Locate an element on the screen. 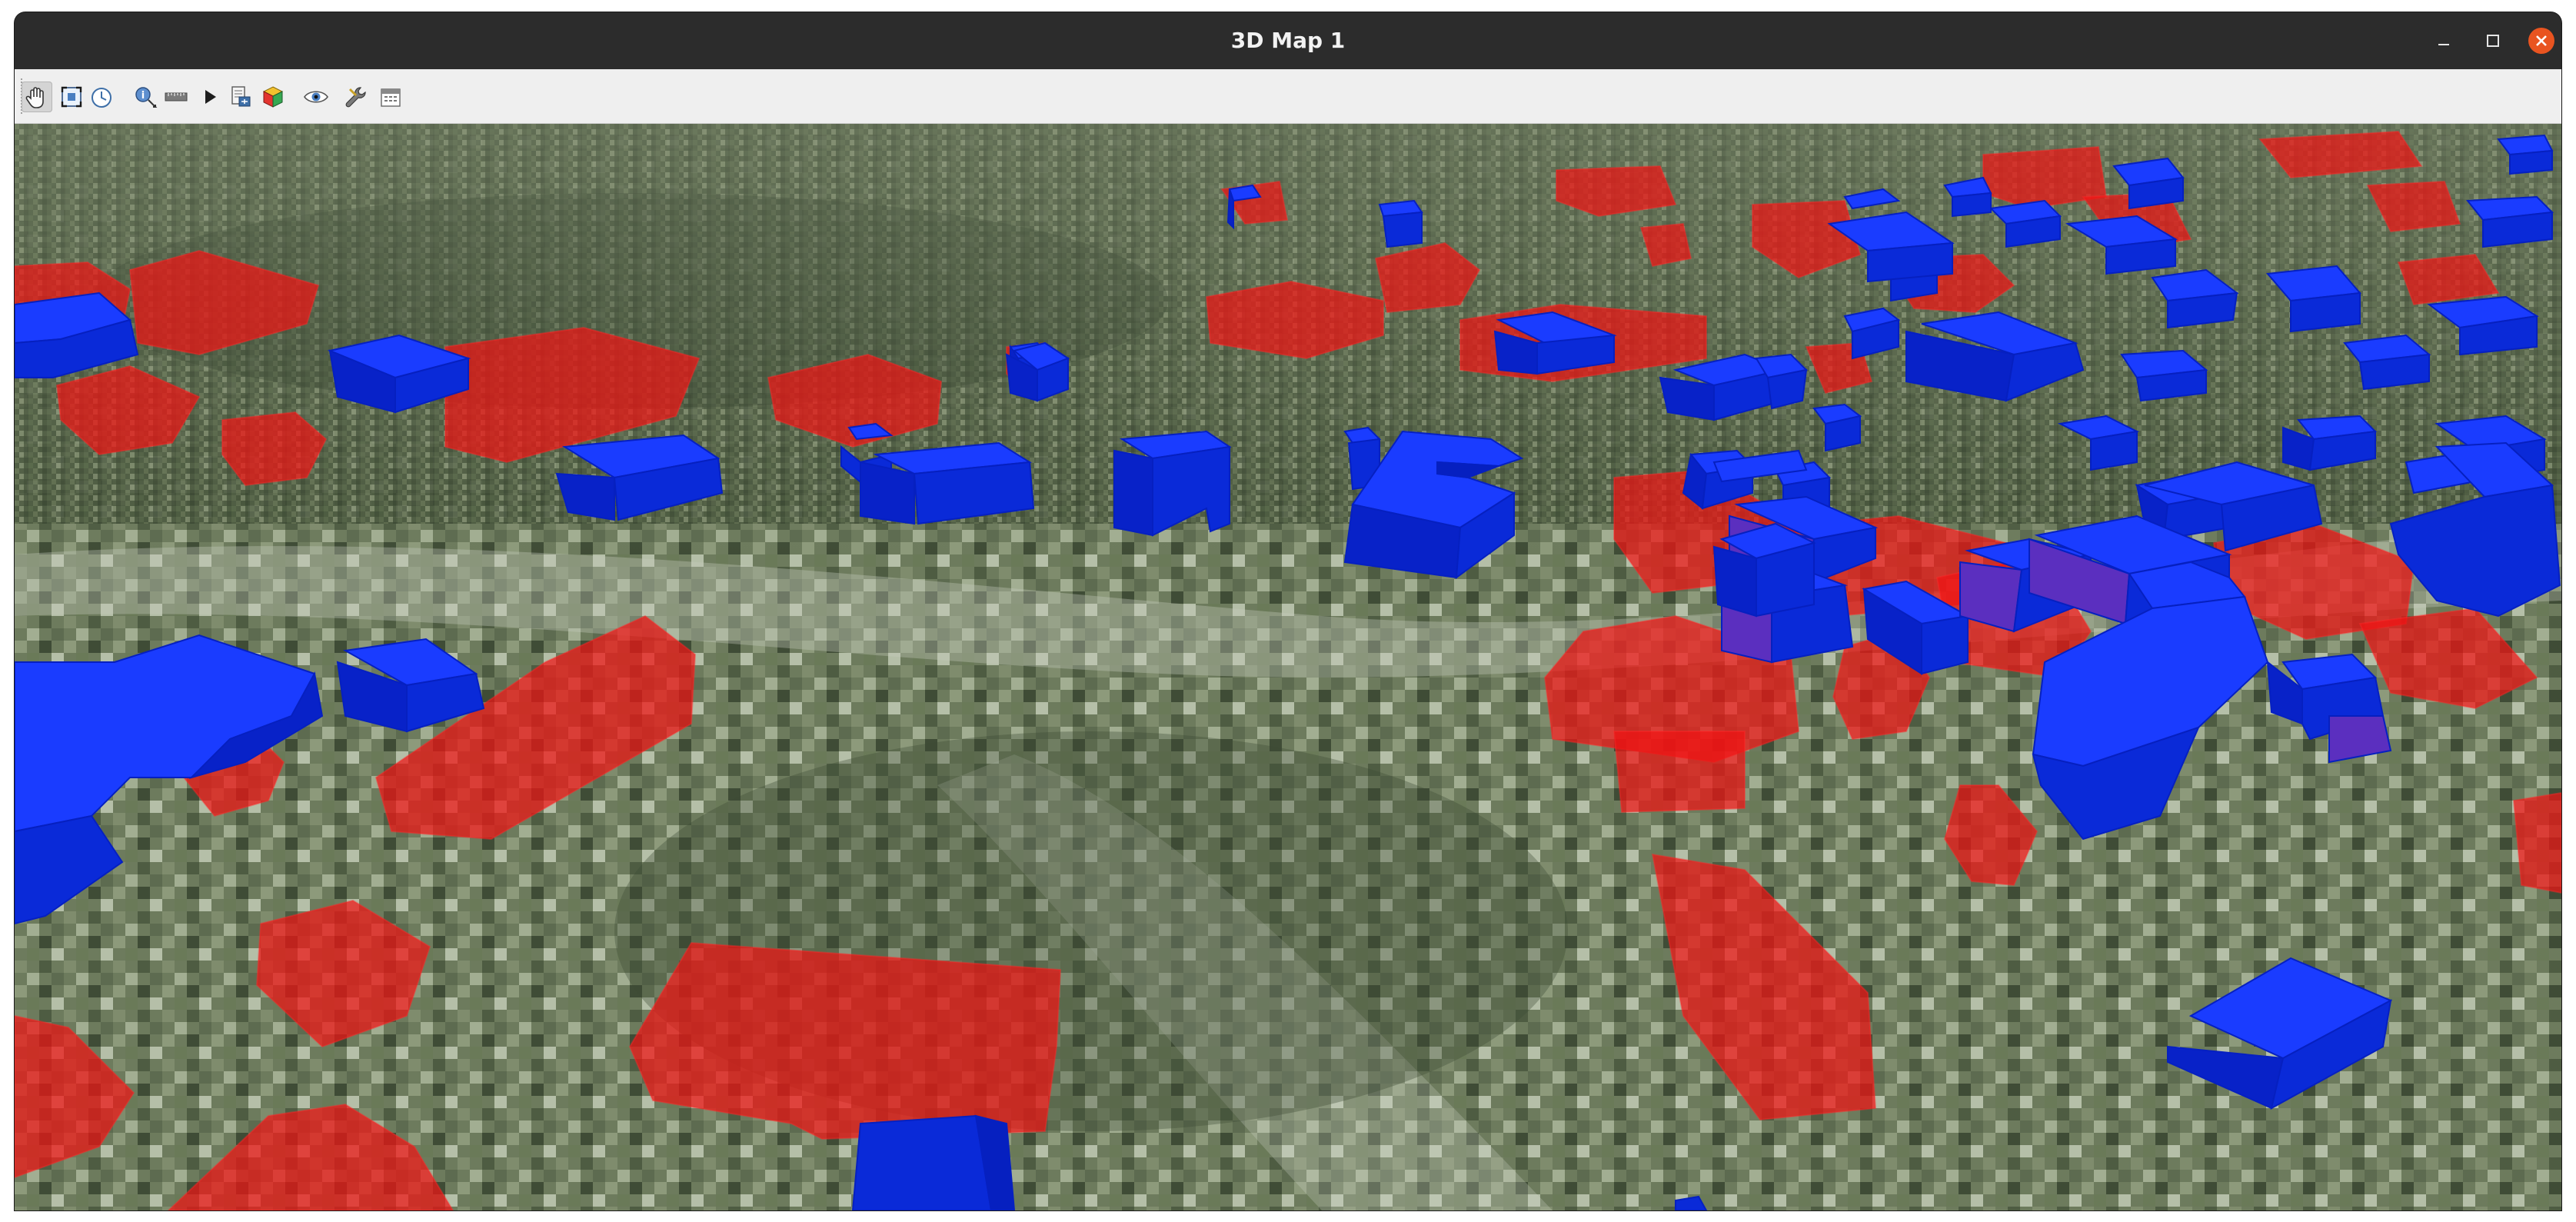 Image resolution: width=2576 pixels, height=1222 pixels. cube-icon is located at coordinates (273, 97).